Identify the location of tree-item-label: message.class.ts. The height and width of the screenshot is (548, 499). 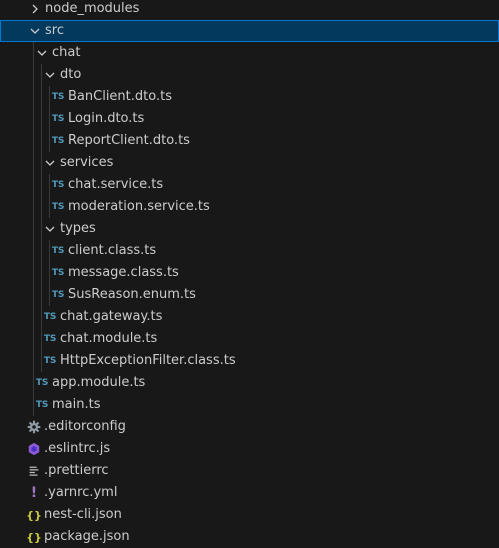
(123, 272).